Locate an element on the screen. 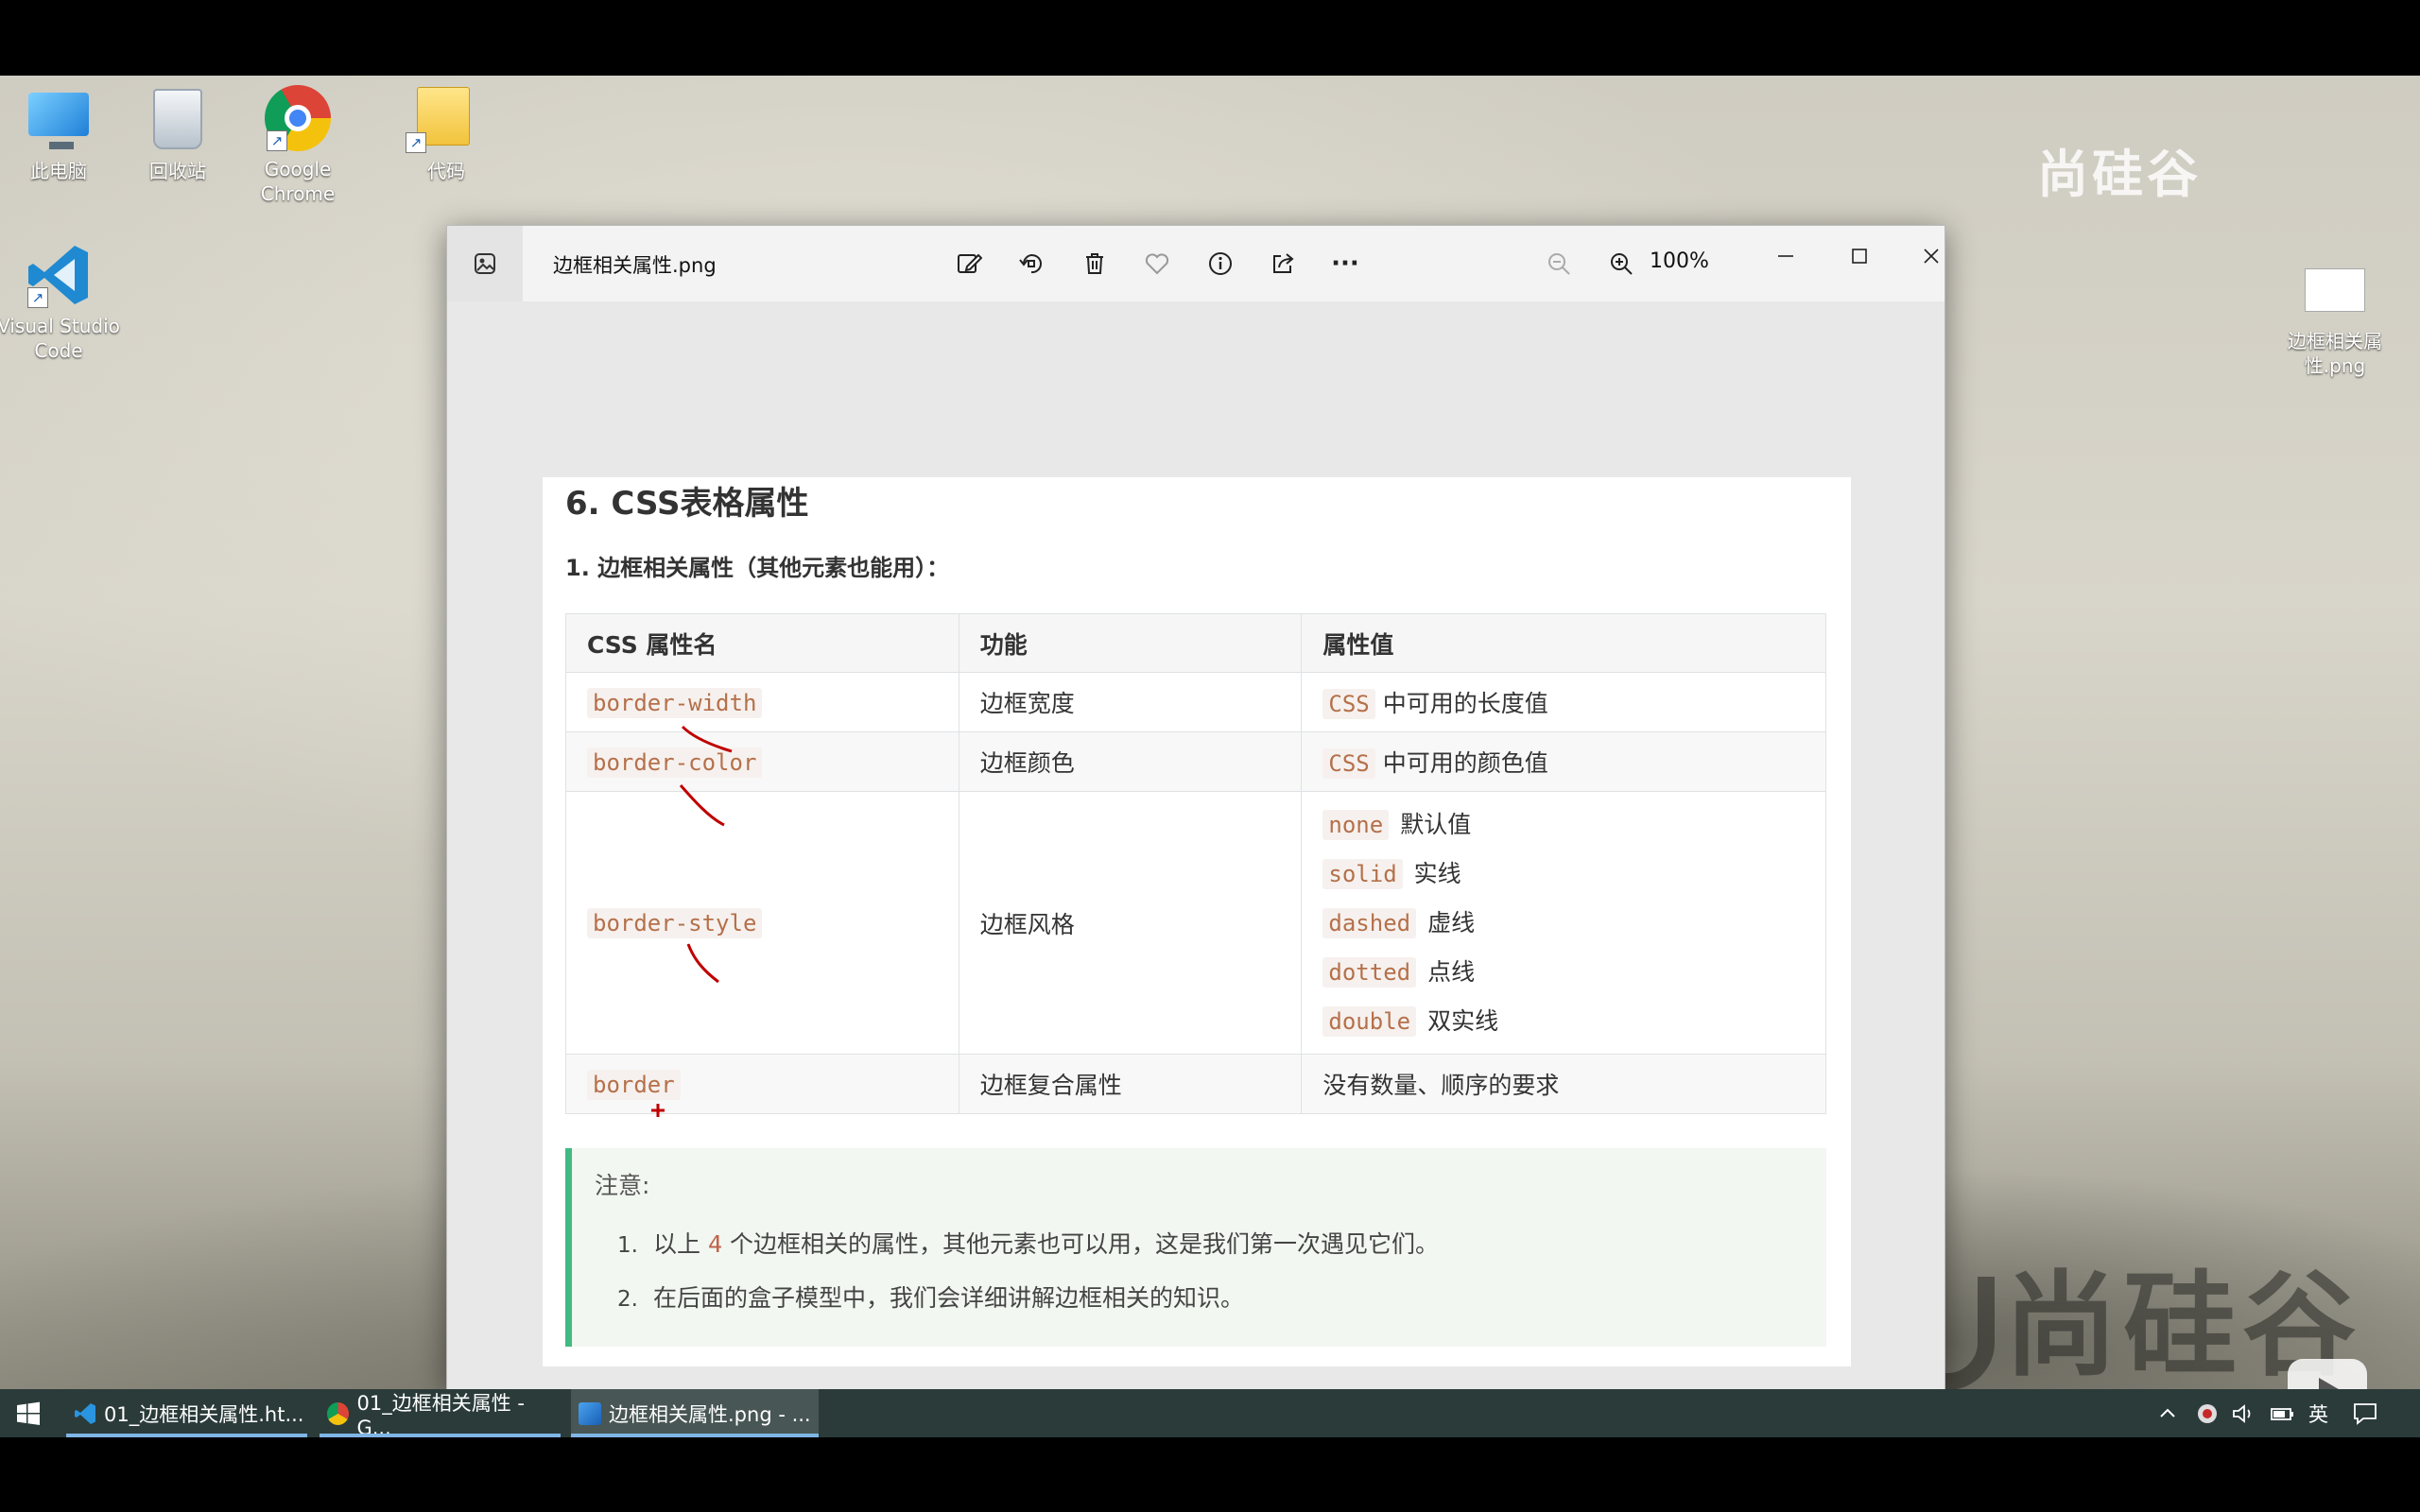  desktop-icon-png-file: 边框相关属性.png is located at coordinates (2335, 317).